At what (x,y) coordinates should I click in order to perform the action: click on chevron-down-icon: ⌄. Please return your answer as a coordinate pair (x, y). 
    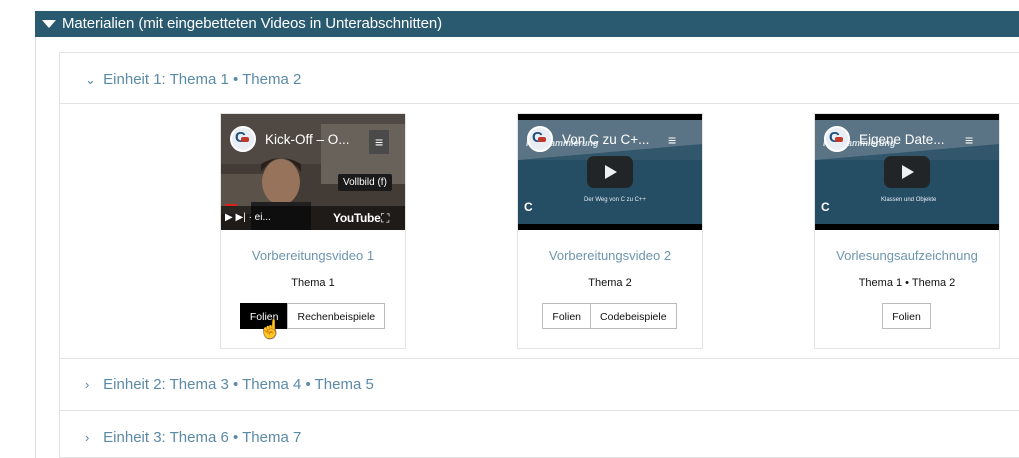
    Looking at the image, I should click on (90, 79).